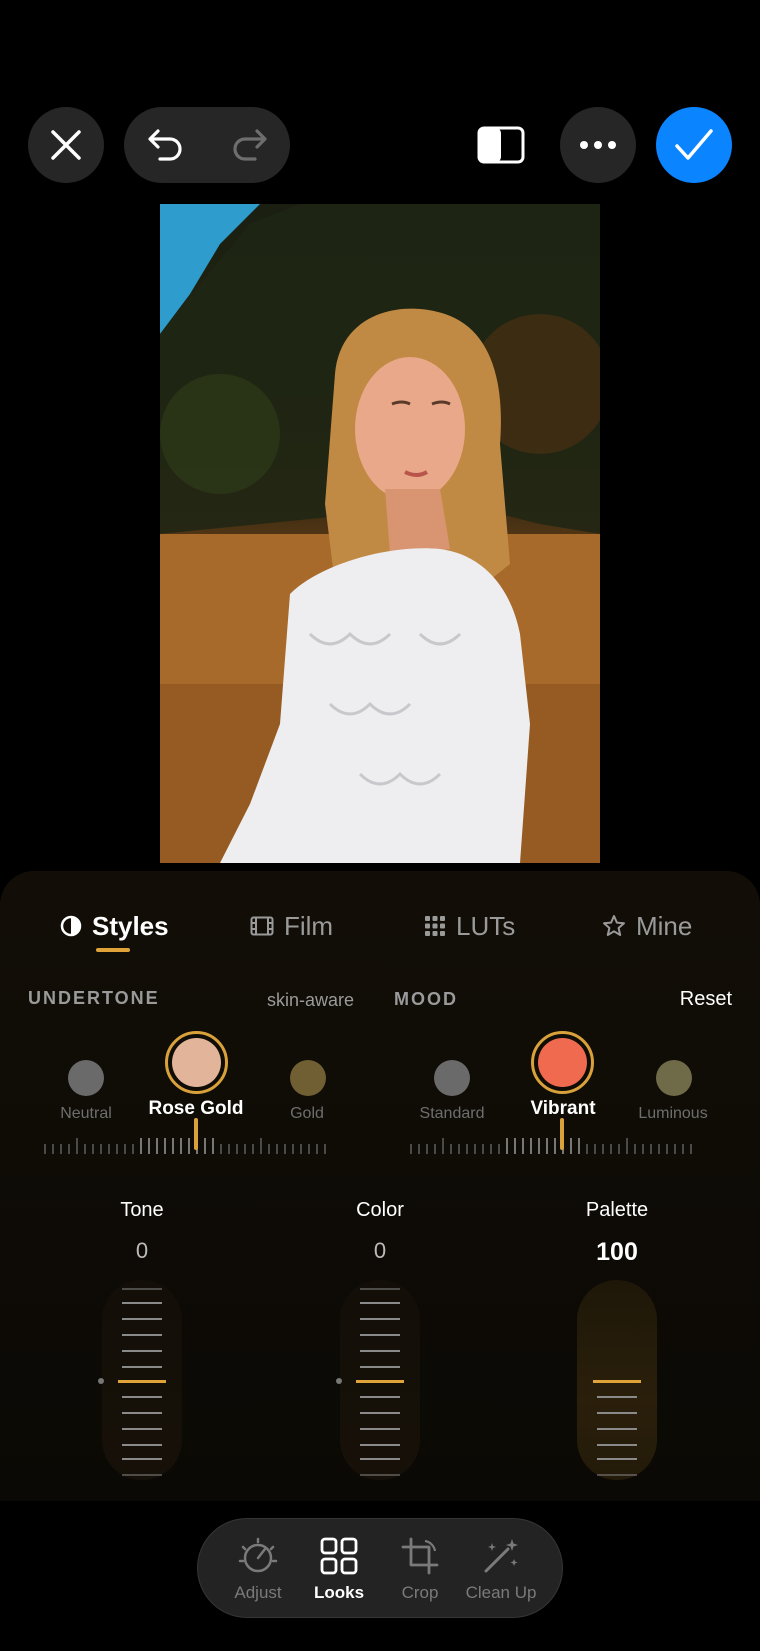  I want to click on nav-clean-up: Clean Up, so click(501, 1569).